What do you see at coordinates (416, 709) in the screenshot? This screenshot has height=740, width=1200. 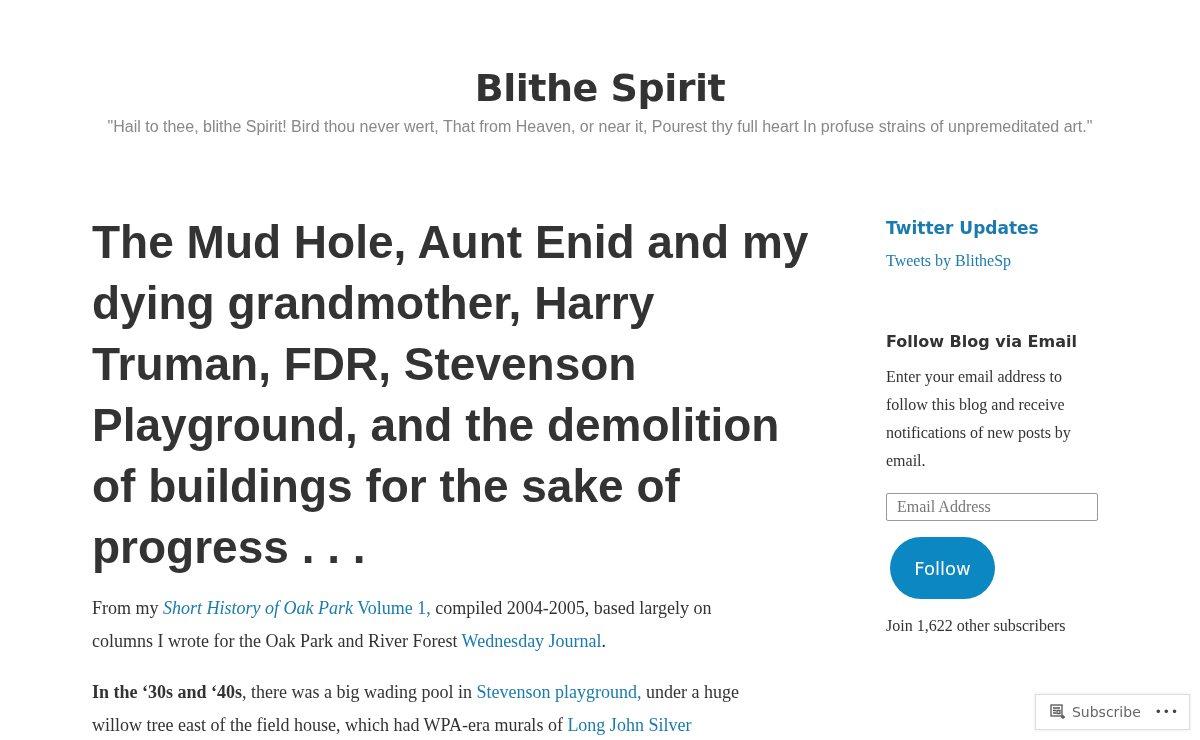 I see `paragraph: In the ‘30s and ‘40s, there was a big wading pool in Stevenson playground, under a huge willow tree east of the field house, which had WPA-era murals of Long John Silver` at bounding box center [416, 709].